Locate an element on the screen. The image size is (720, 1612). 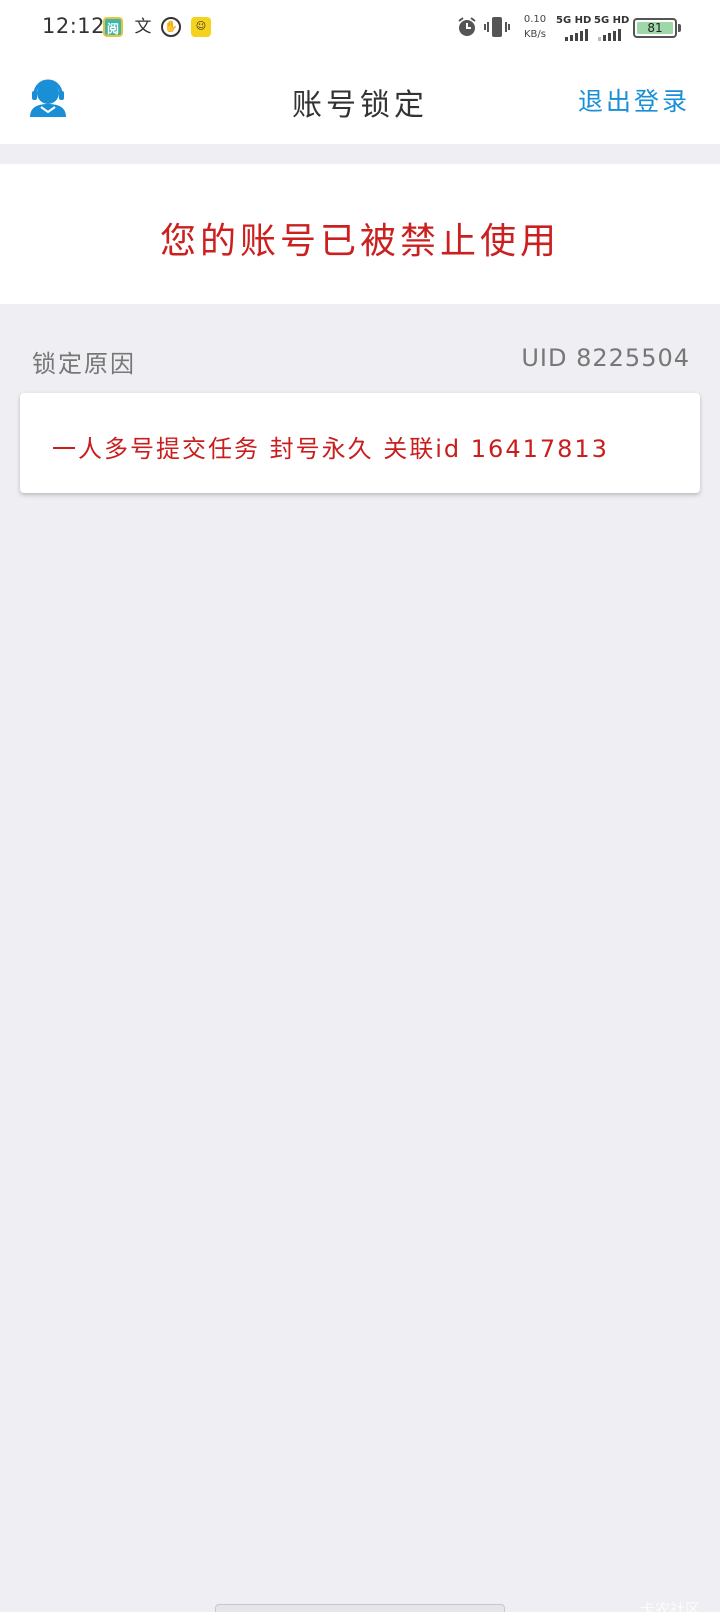
uid-label: UID is located at coordinates (544, 358).